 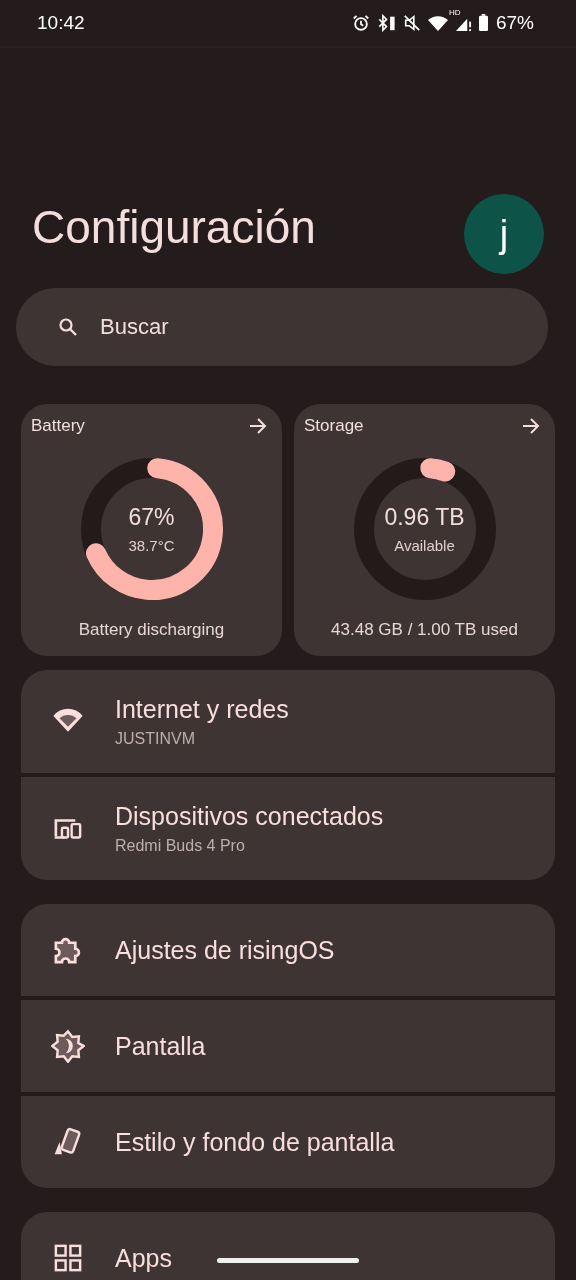 I want to click on battery-icon, so click(x=483, y=23).